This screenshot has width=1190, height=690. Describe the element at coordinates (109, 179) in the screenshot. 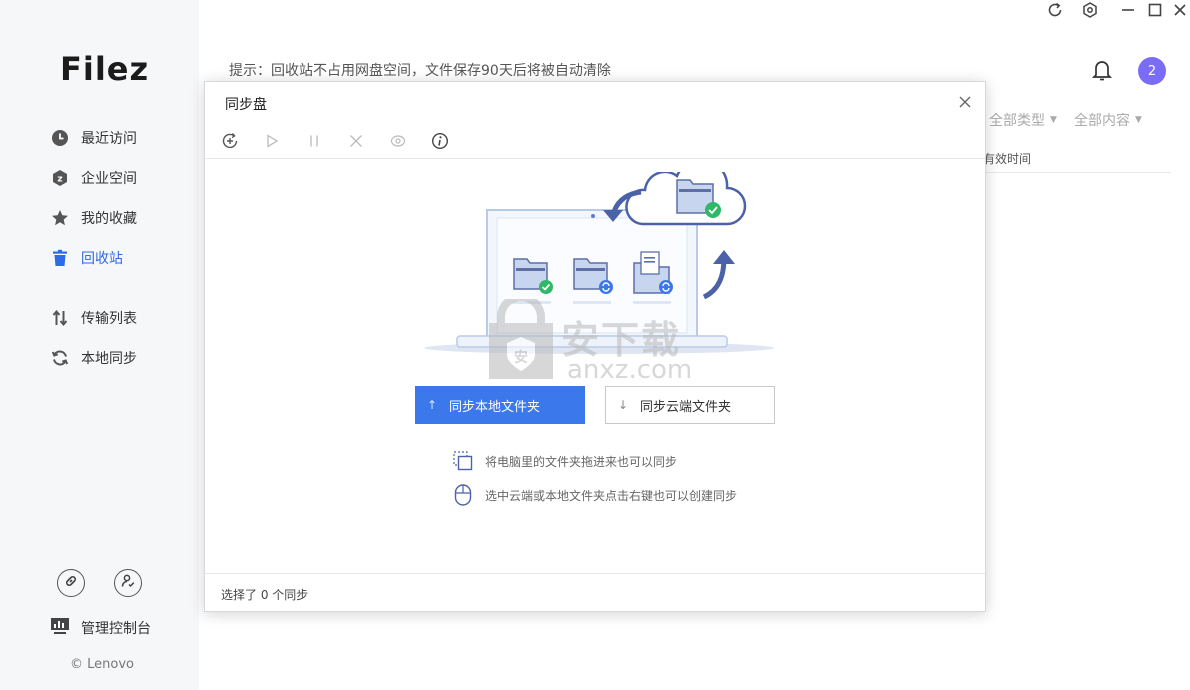

I see `sidebar-item-label: 企业空间` at that location.